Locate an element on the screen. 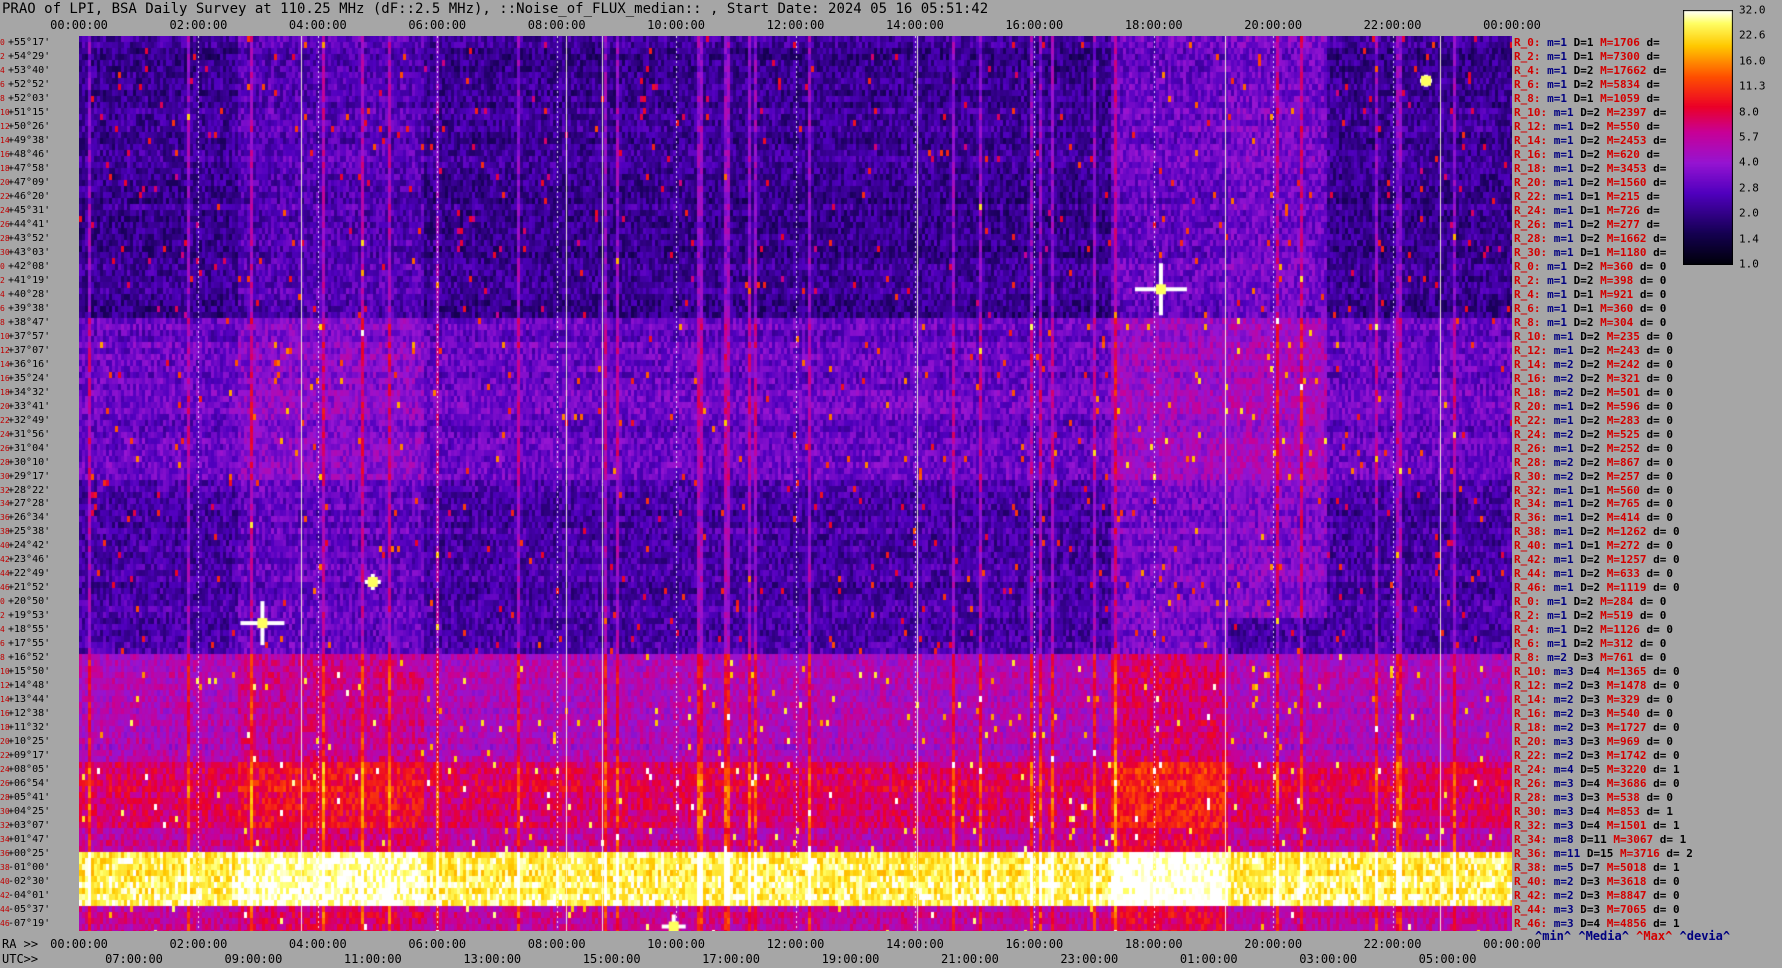 This screenshot has width=1782, height=968. stat-max: M=519 is located at coordinates (1617, 616).